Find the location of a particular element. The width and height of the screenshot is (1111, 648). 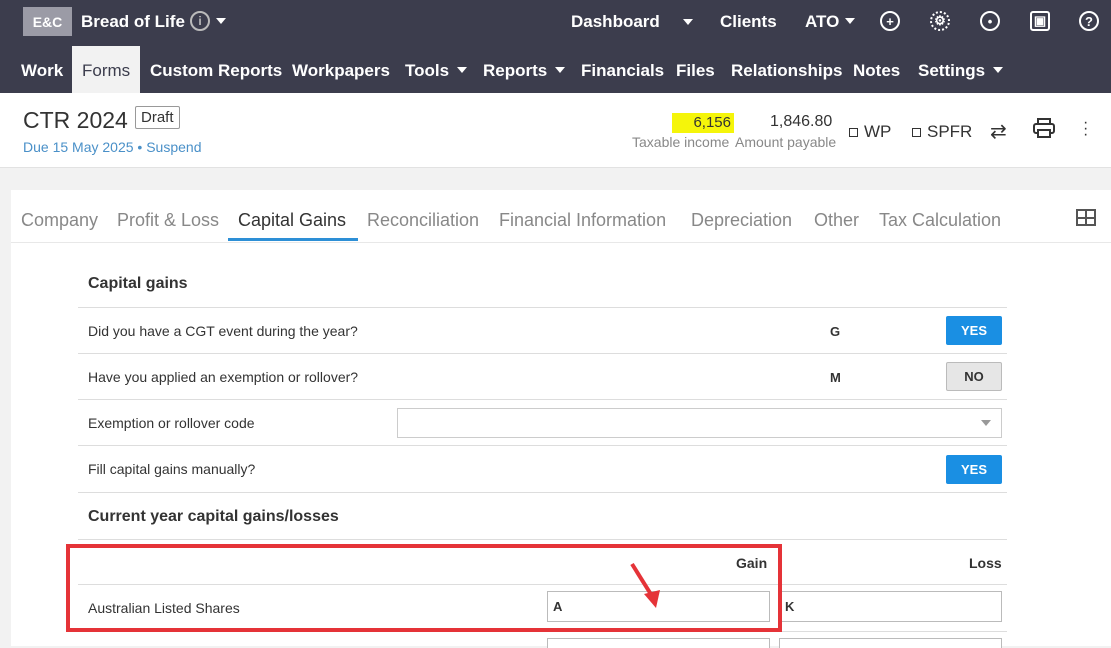

tab-tax-calculation: Tax Calculation is located at coordinates (940, 220).